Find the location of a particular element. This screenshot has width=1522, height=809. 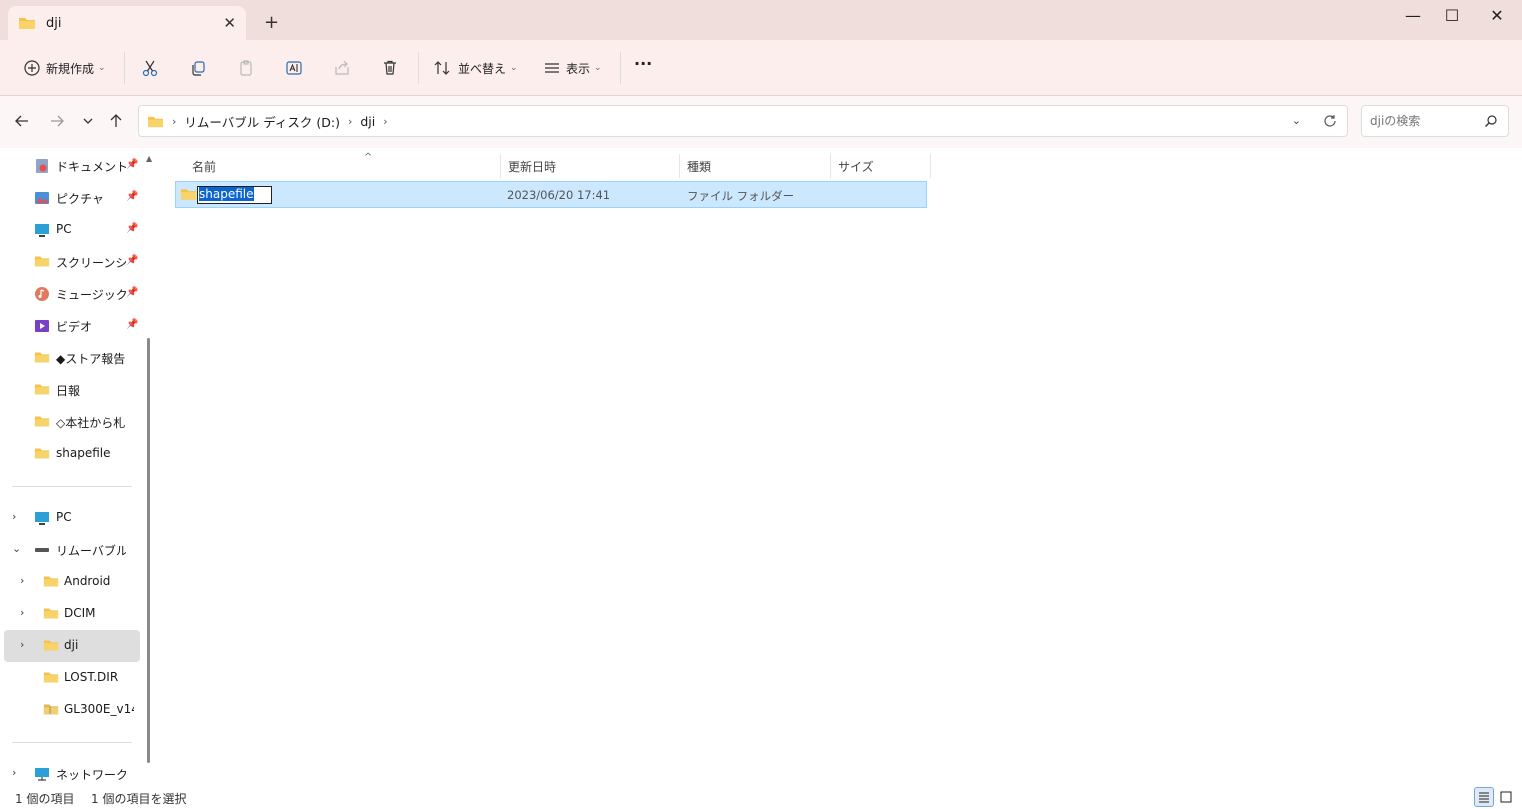

rename-button is located at coordinates (294, 68).